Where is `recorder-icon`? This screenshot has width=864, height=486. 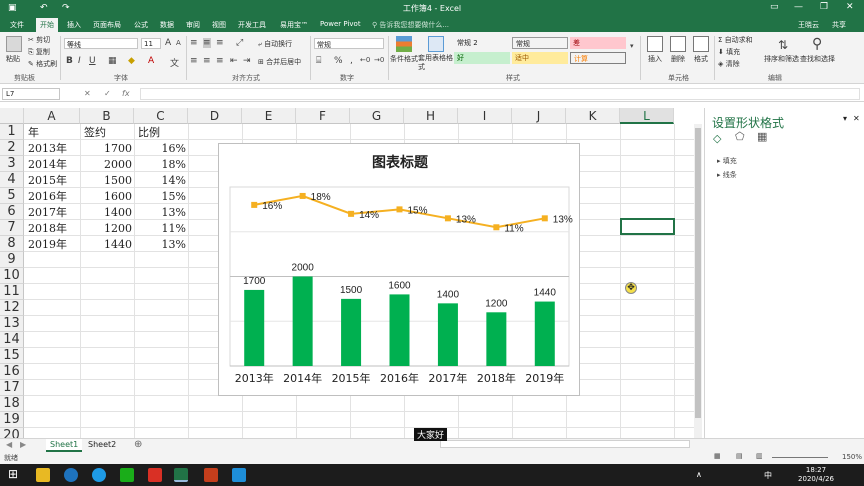 recorder-icon is located at coordinates (239, 475).